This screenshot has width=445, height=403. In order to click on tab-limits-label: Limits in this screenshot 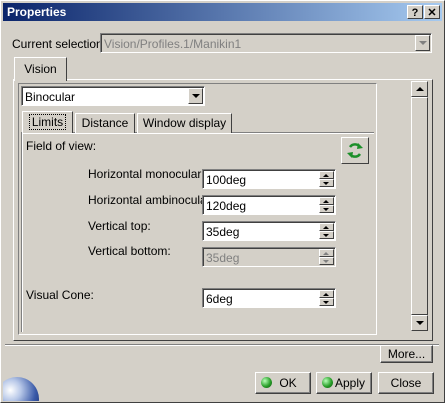, I will do `click(47, 122)`.